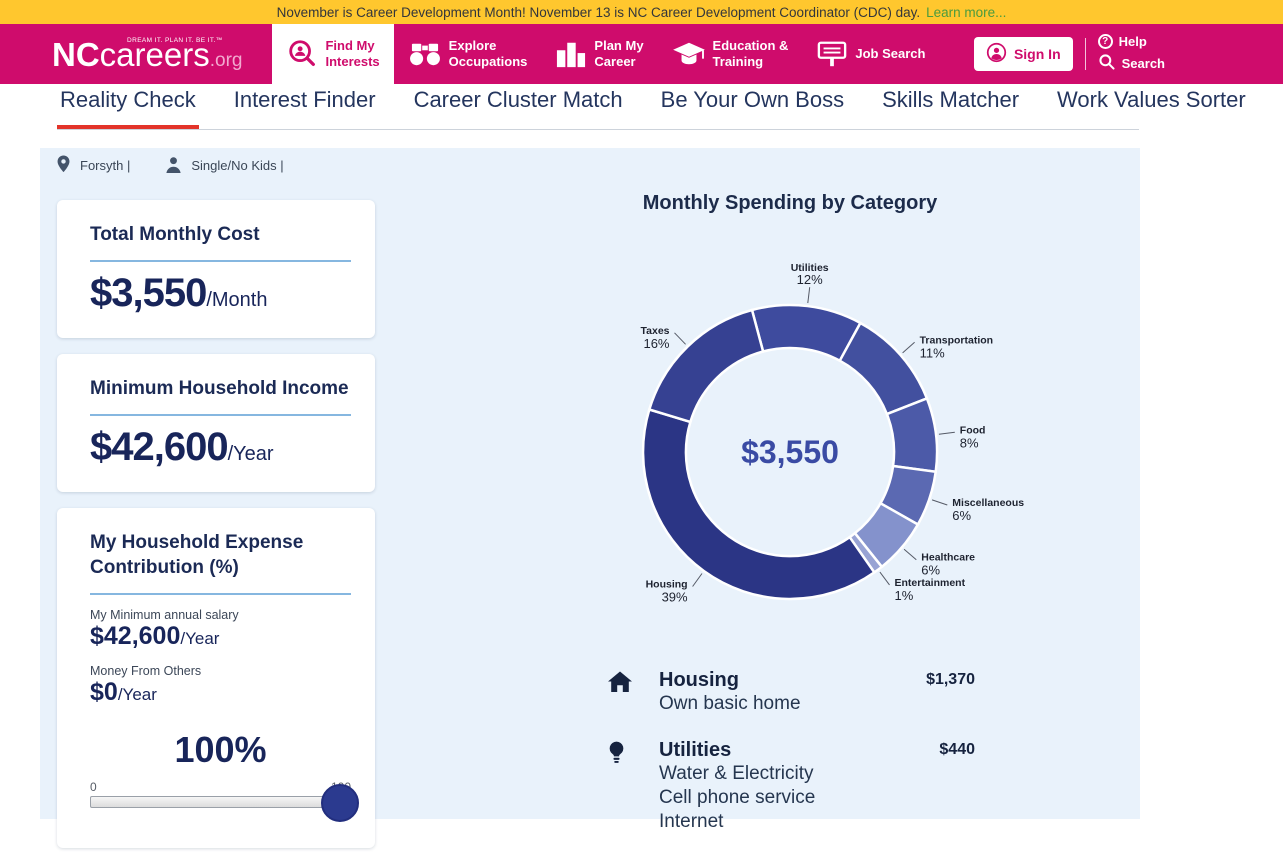  What do you see at coordinates (340, 802) in the screenshot?
I see `contribution-slider-handle` at bounding box center [340, 802].